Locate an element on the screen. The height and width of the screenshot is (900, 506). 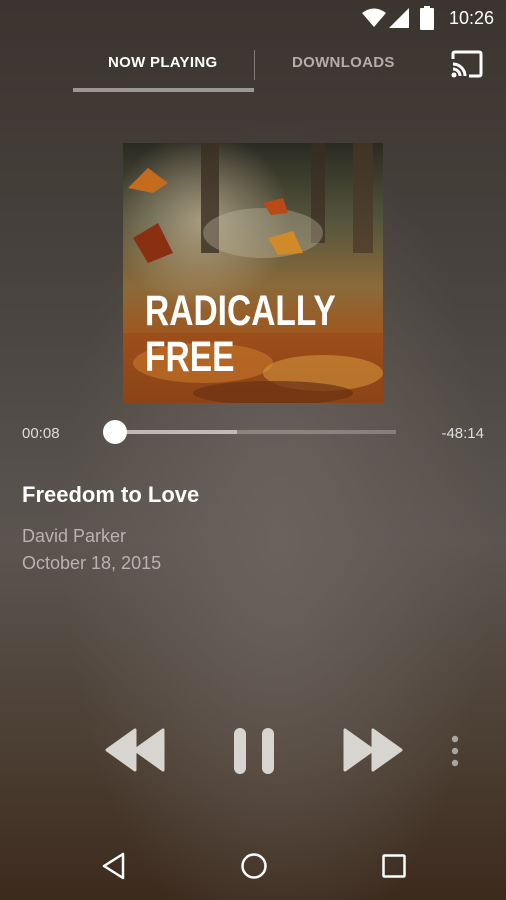
seek-thumb is located at coordinates (114, 432).